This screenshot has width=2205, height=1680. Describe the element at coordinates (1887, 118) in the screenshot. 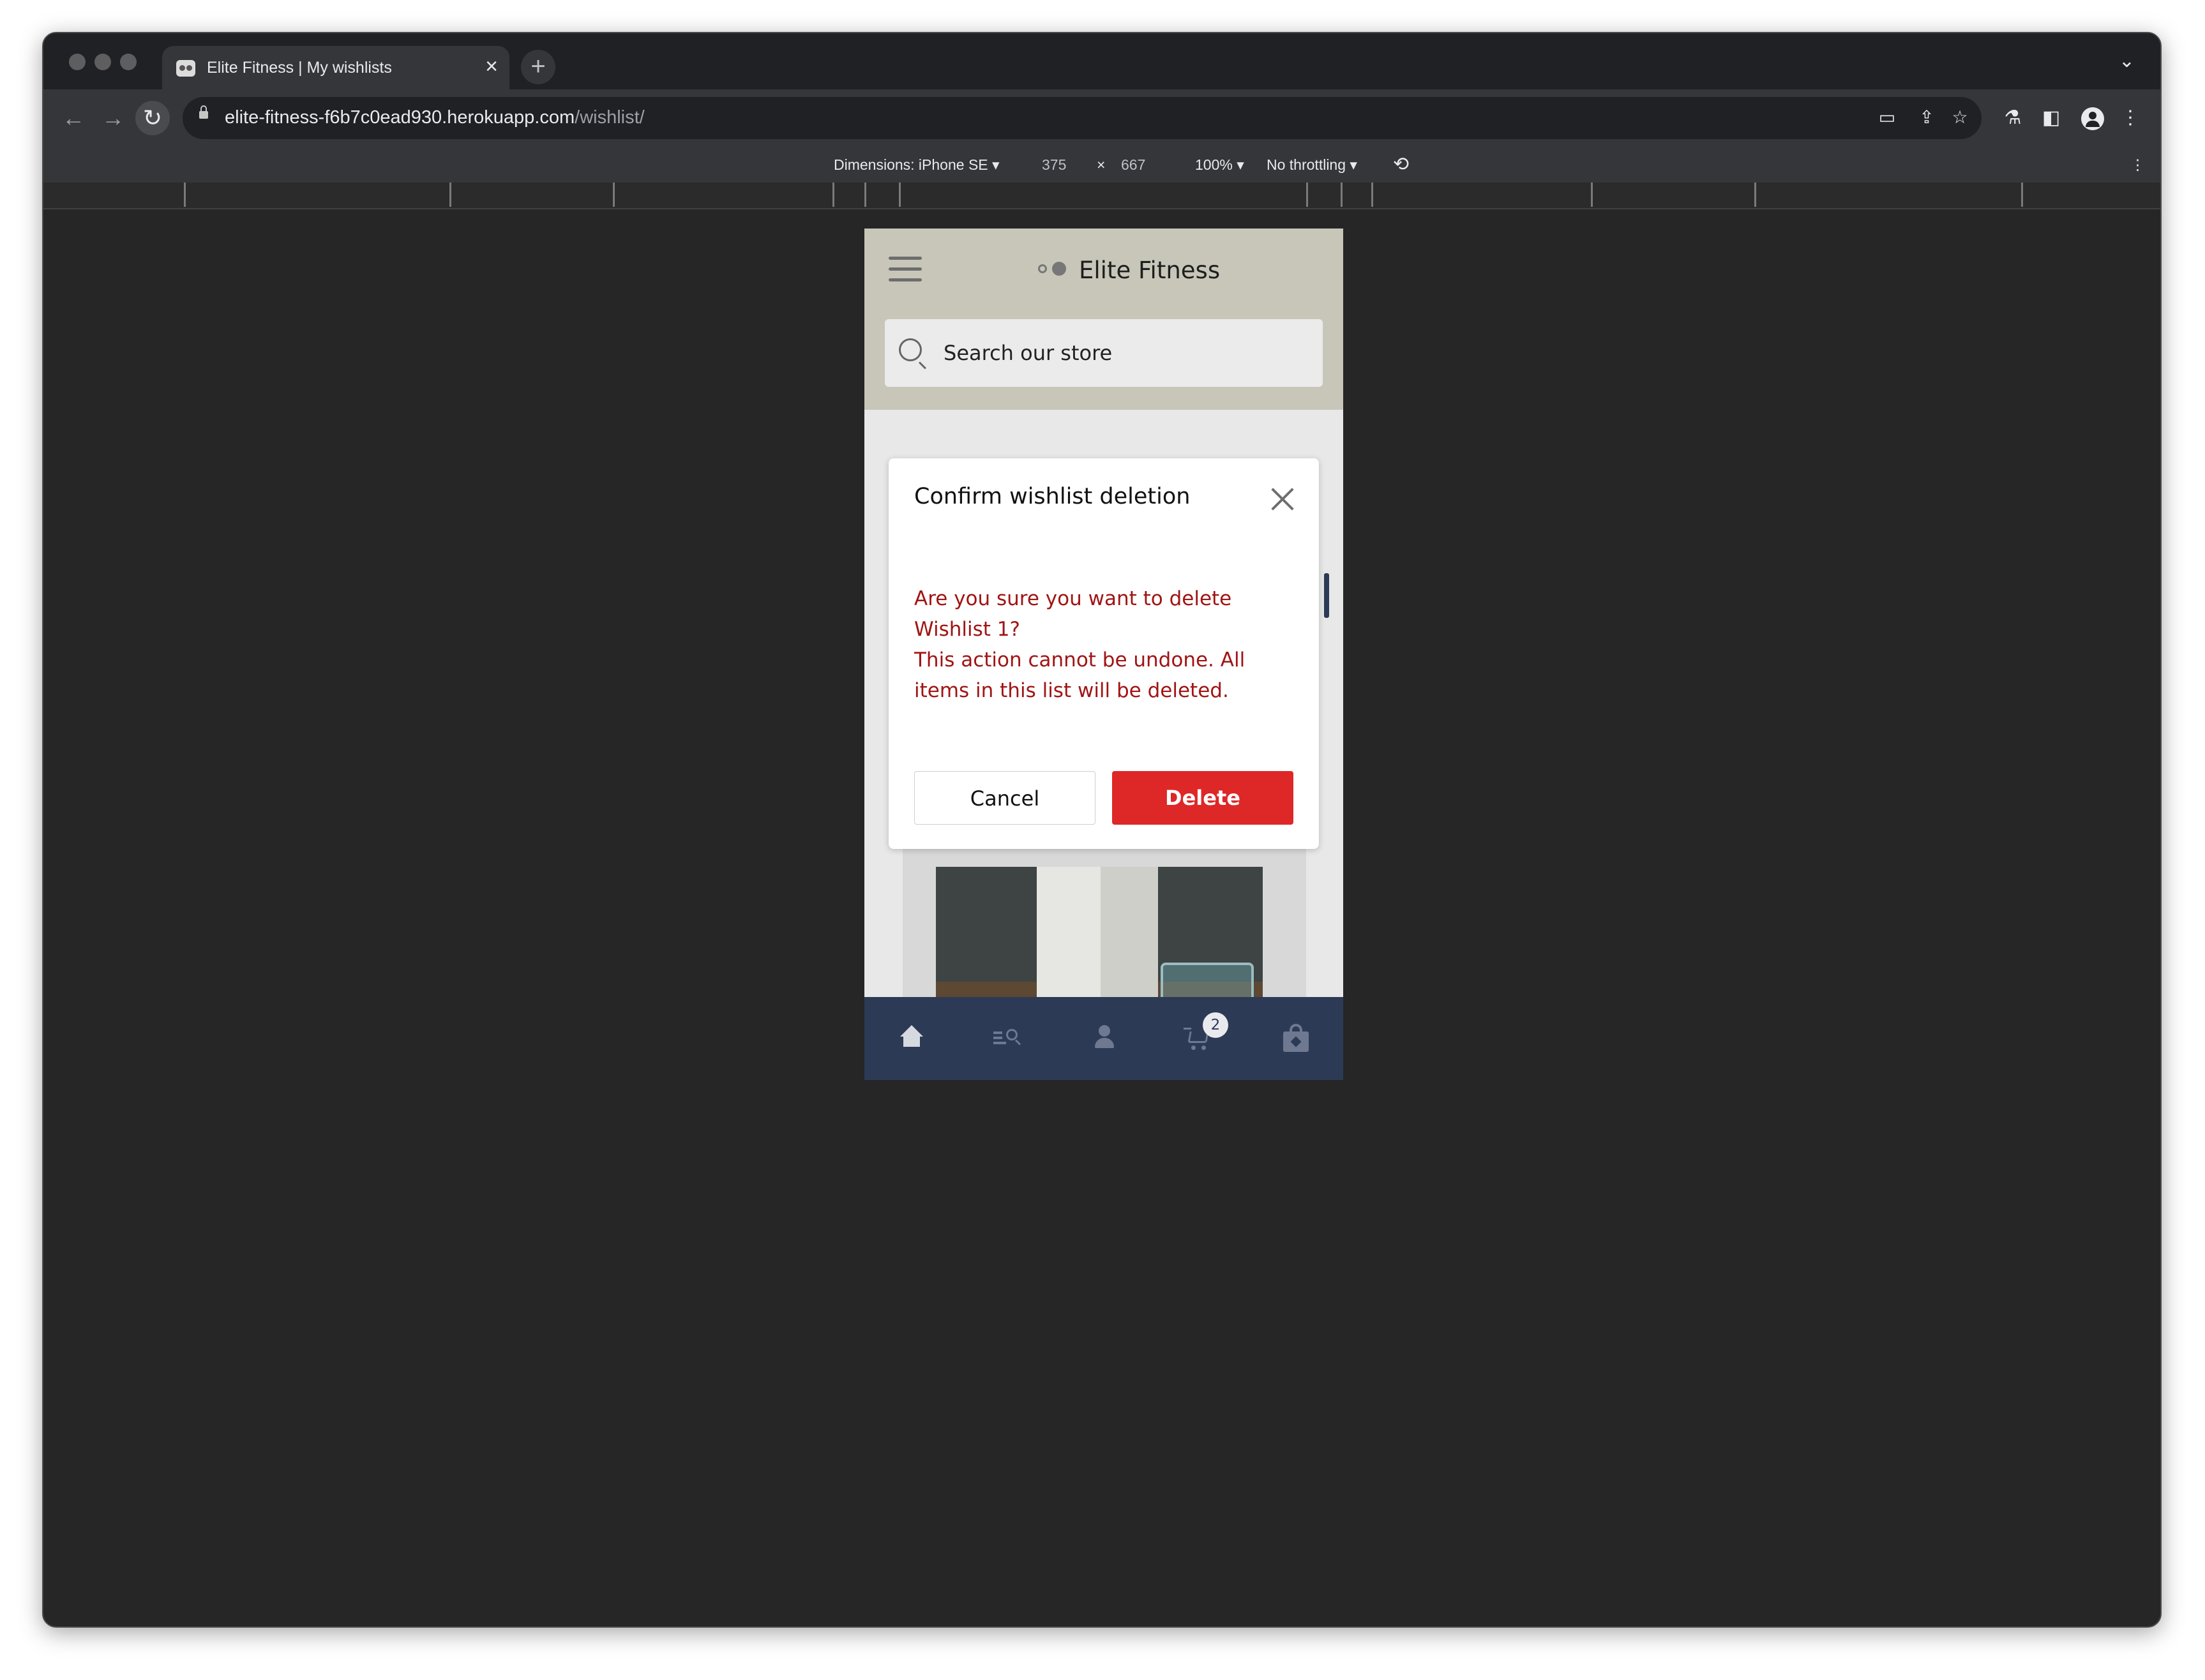

I see `card-icon: ▭` at that location.